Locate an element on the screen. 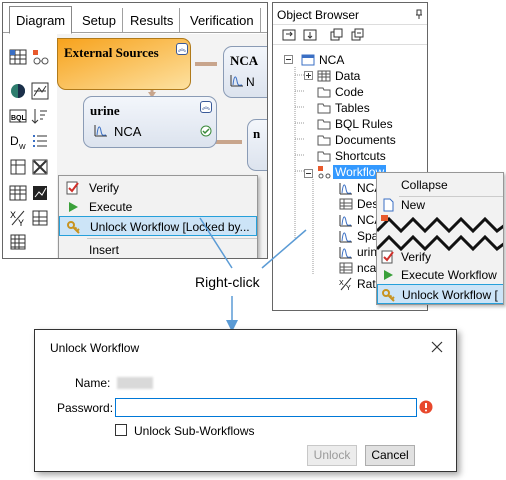 This screenshot has height=480, width=506. password-label: Password: is located at coordinates (85, 408).